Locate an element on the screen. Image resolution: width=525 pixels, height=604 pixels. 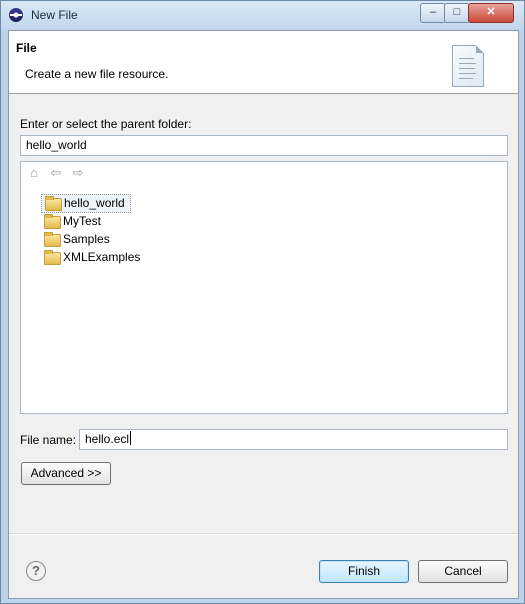
maximize-button: □ is located at coordinates (457, 13).